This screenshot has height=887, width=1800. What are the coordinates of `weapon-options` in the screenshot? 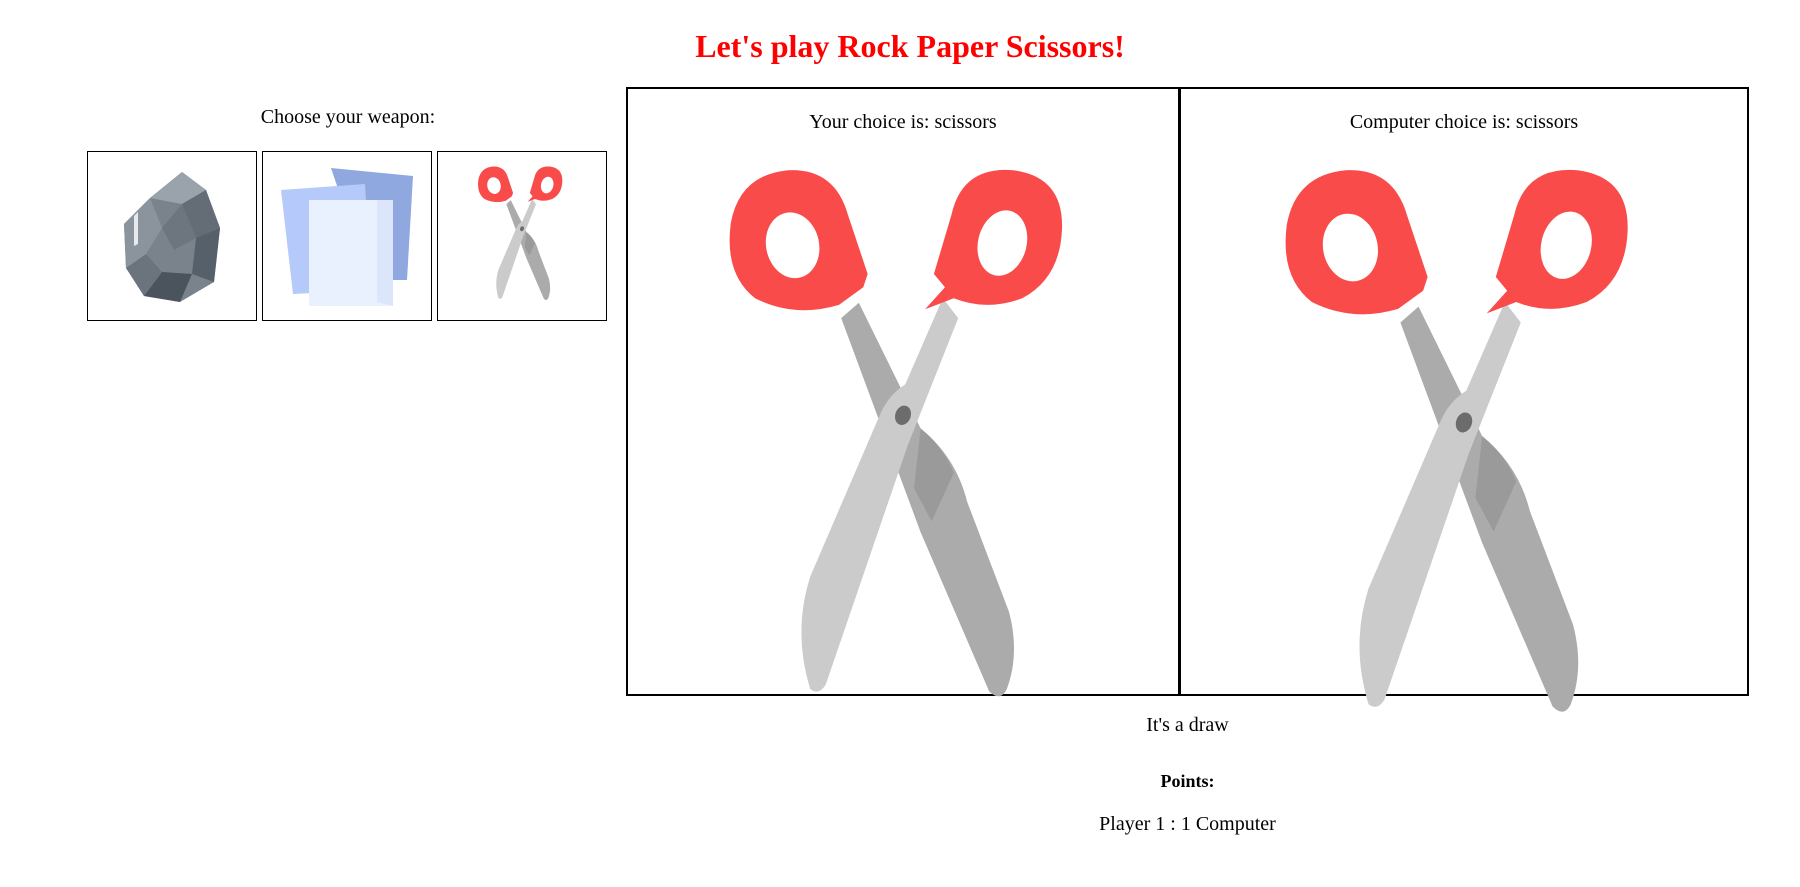 It's located at (347, 236).